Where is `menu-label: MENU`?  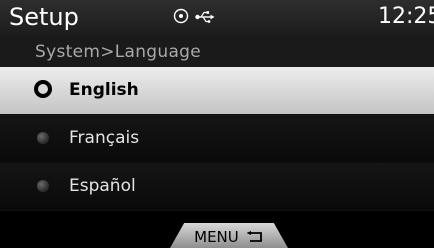
menu-label: MENU is located at coordinates (216, 237).